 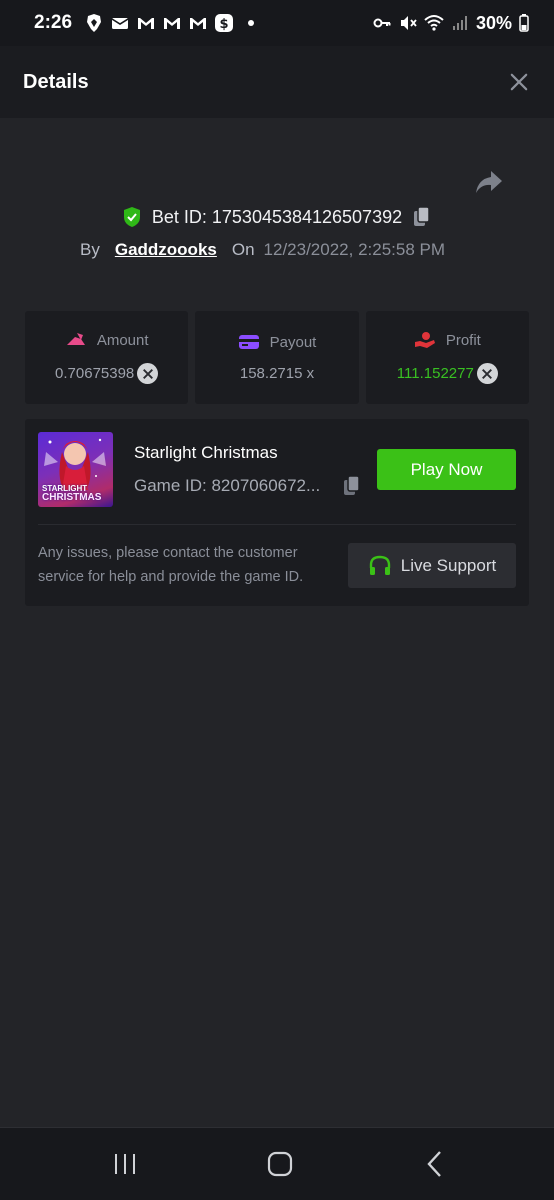 I want to click on stat-profit-value: 111.152277, so click(x=435, y=373).